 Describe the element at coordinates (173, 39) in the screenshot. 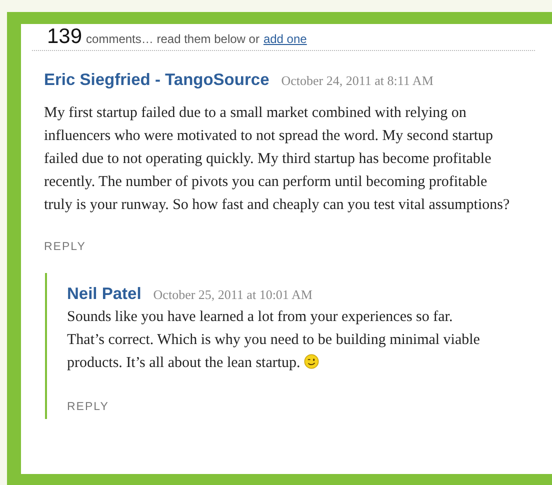

I see `comments-text: comments… read them below or` at that location.